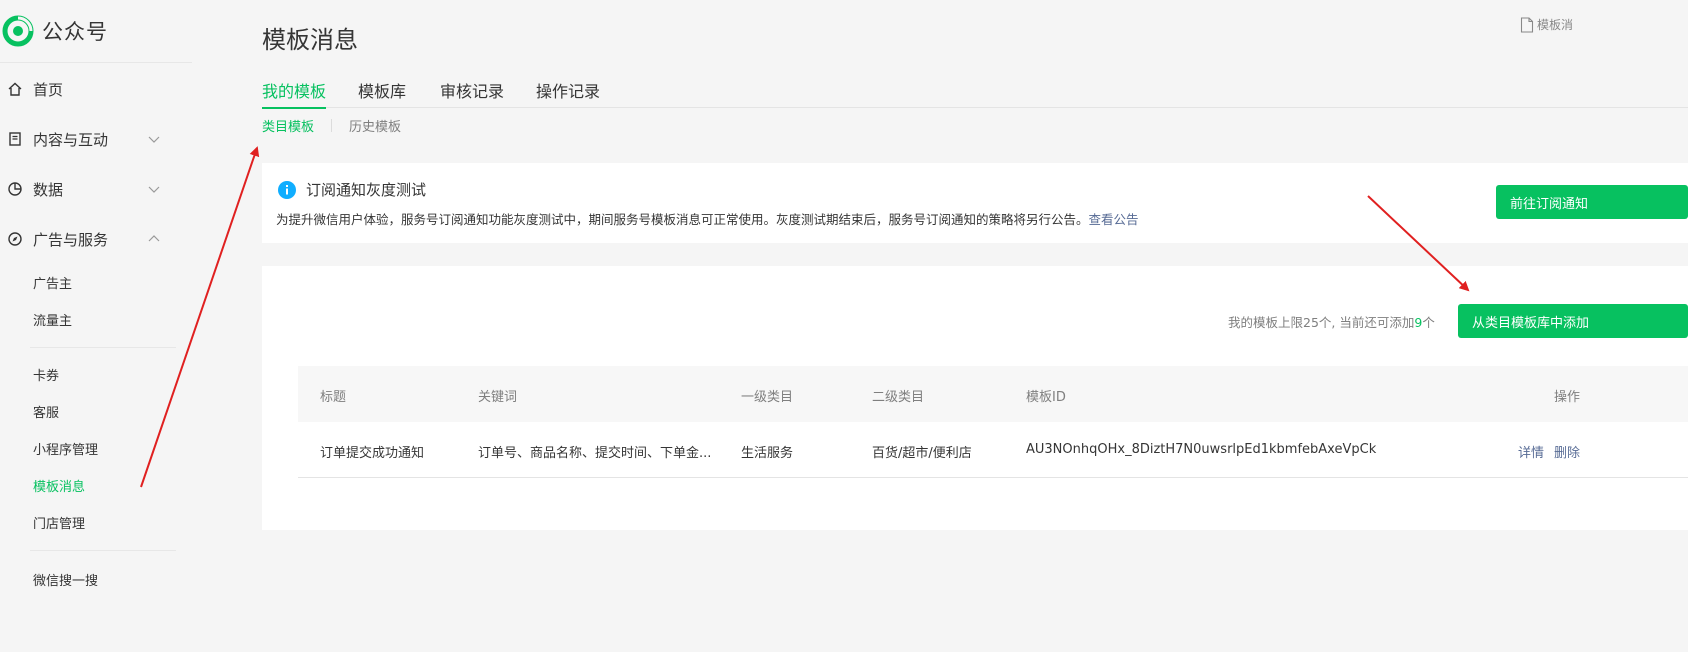 The width and height of the screenshot is (1688, 652). Describe the element at coordinates (71, 239) in the screenshot. I see `sidebar-item-label: 广告与服务` at that location.